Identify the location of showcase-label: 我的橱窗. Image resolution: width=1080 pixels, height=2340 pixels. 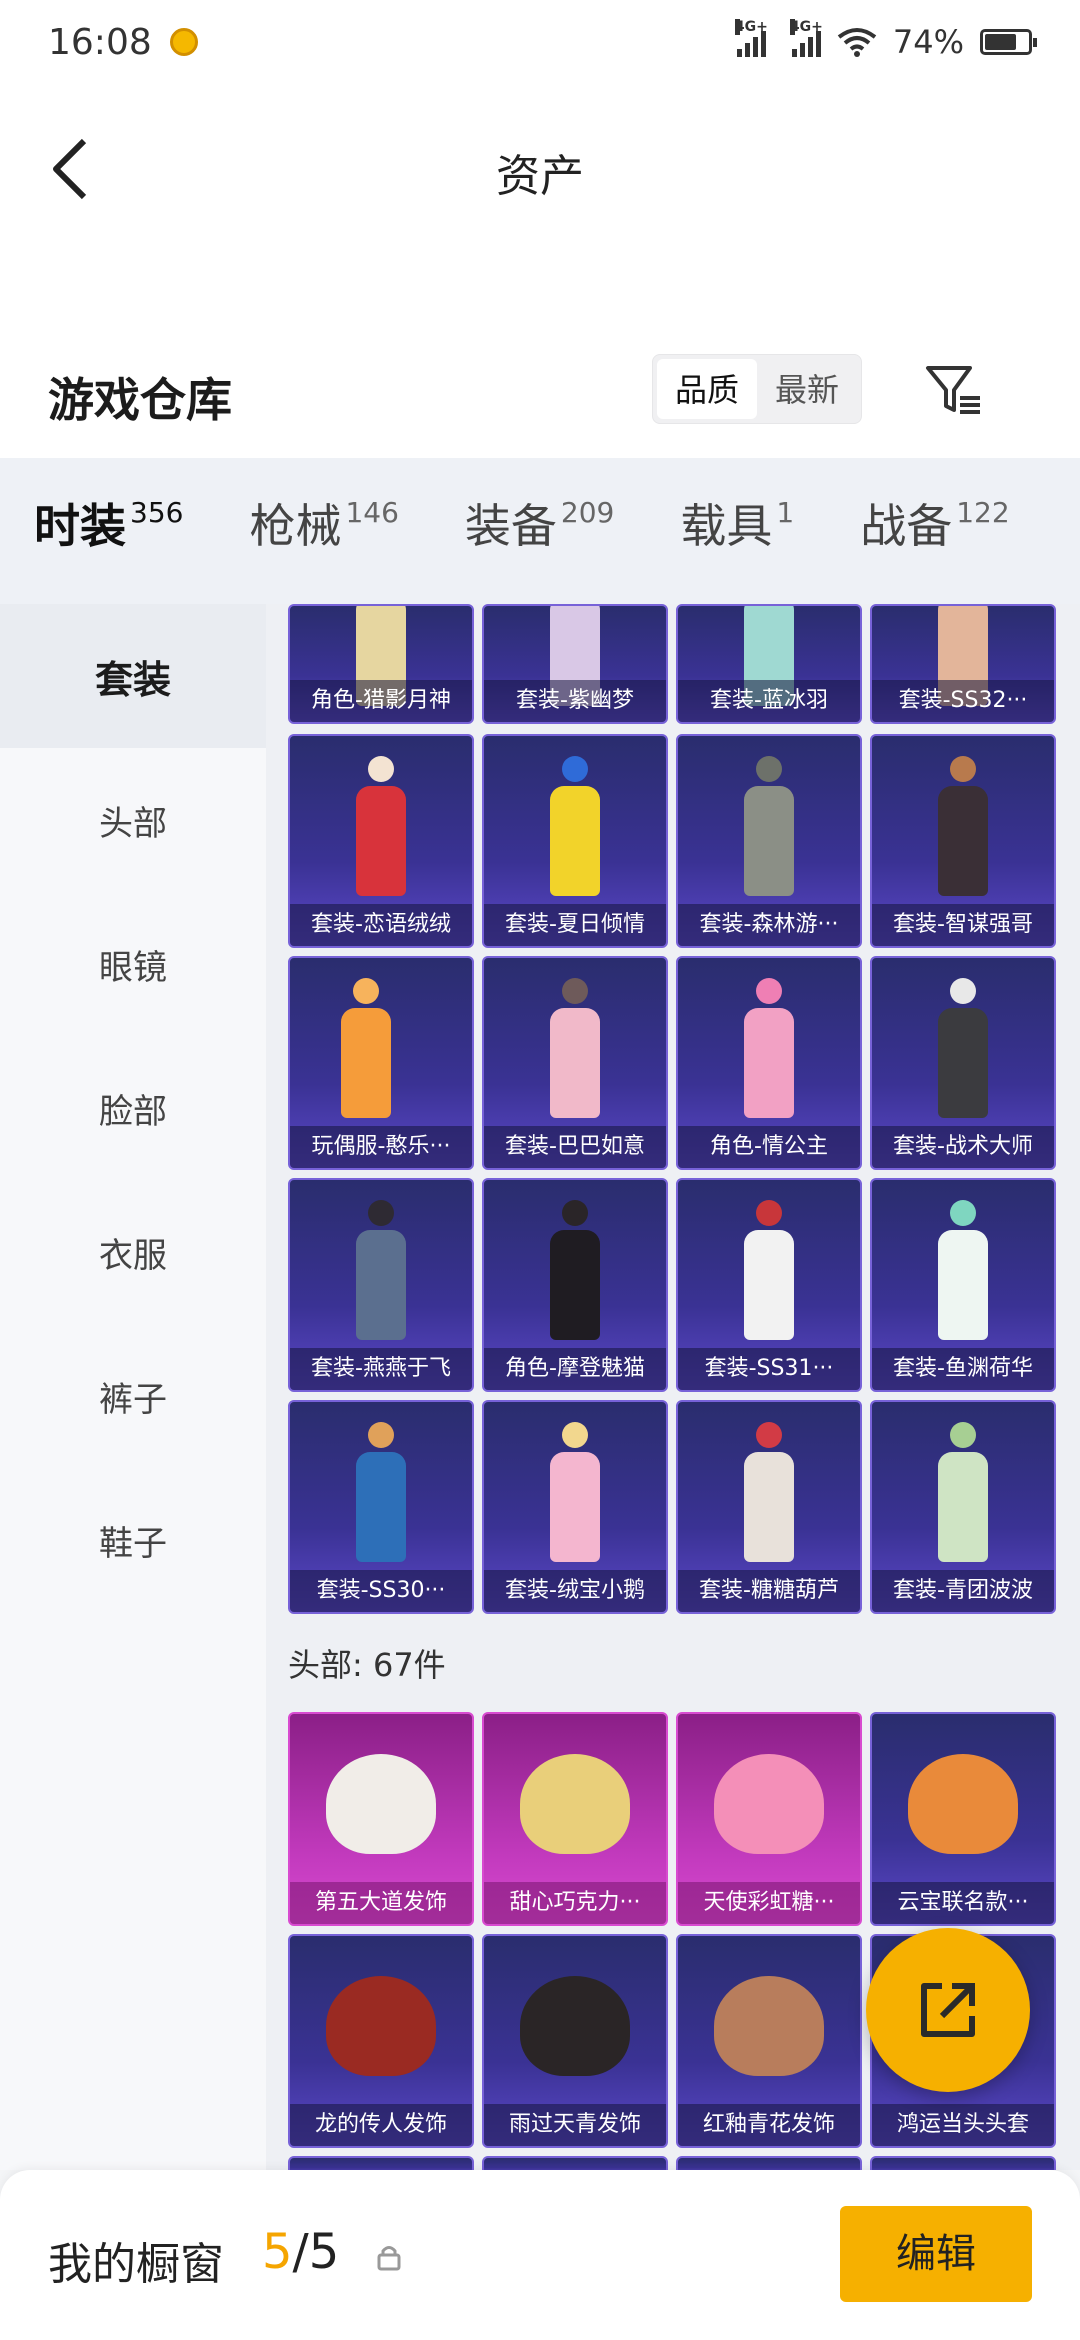
(136, 2264).